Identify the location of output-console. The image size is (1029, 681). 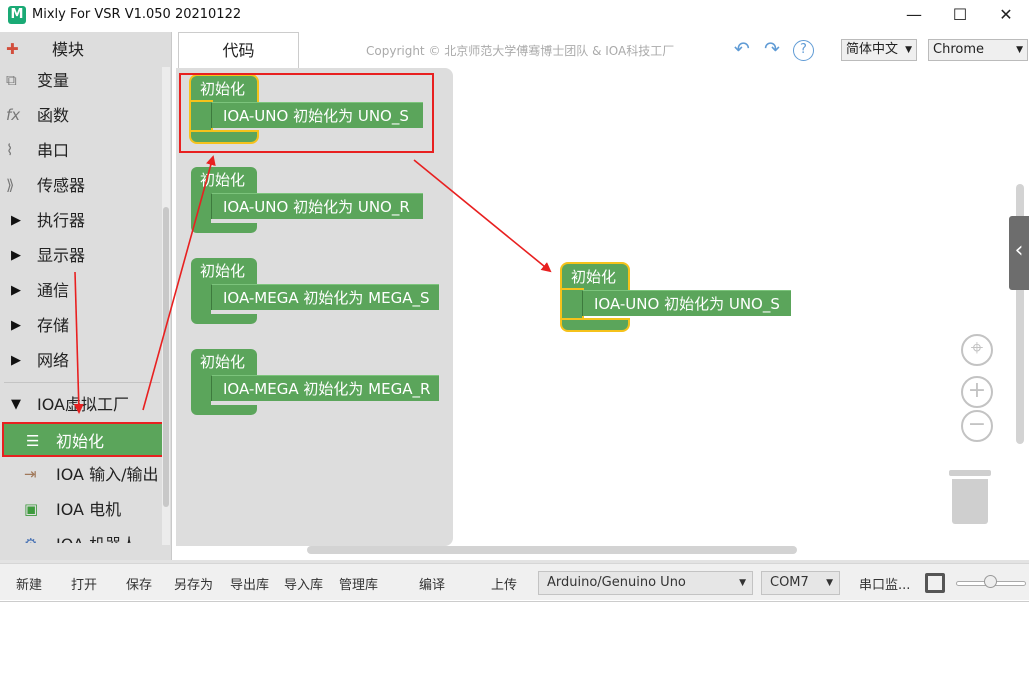
(514, 641).